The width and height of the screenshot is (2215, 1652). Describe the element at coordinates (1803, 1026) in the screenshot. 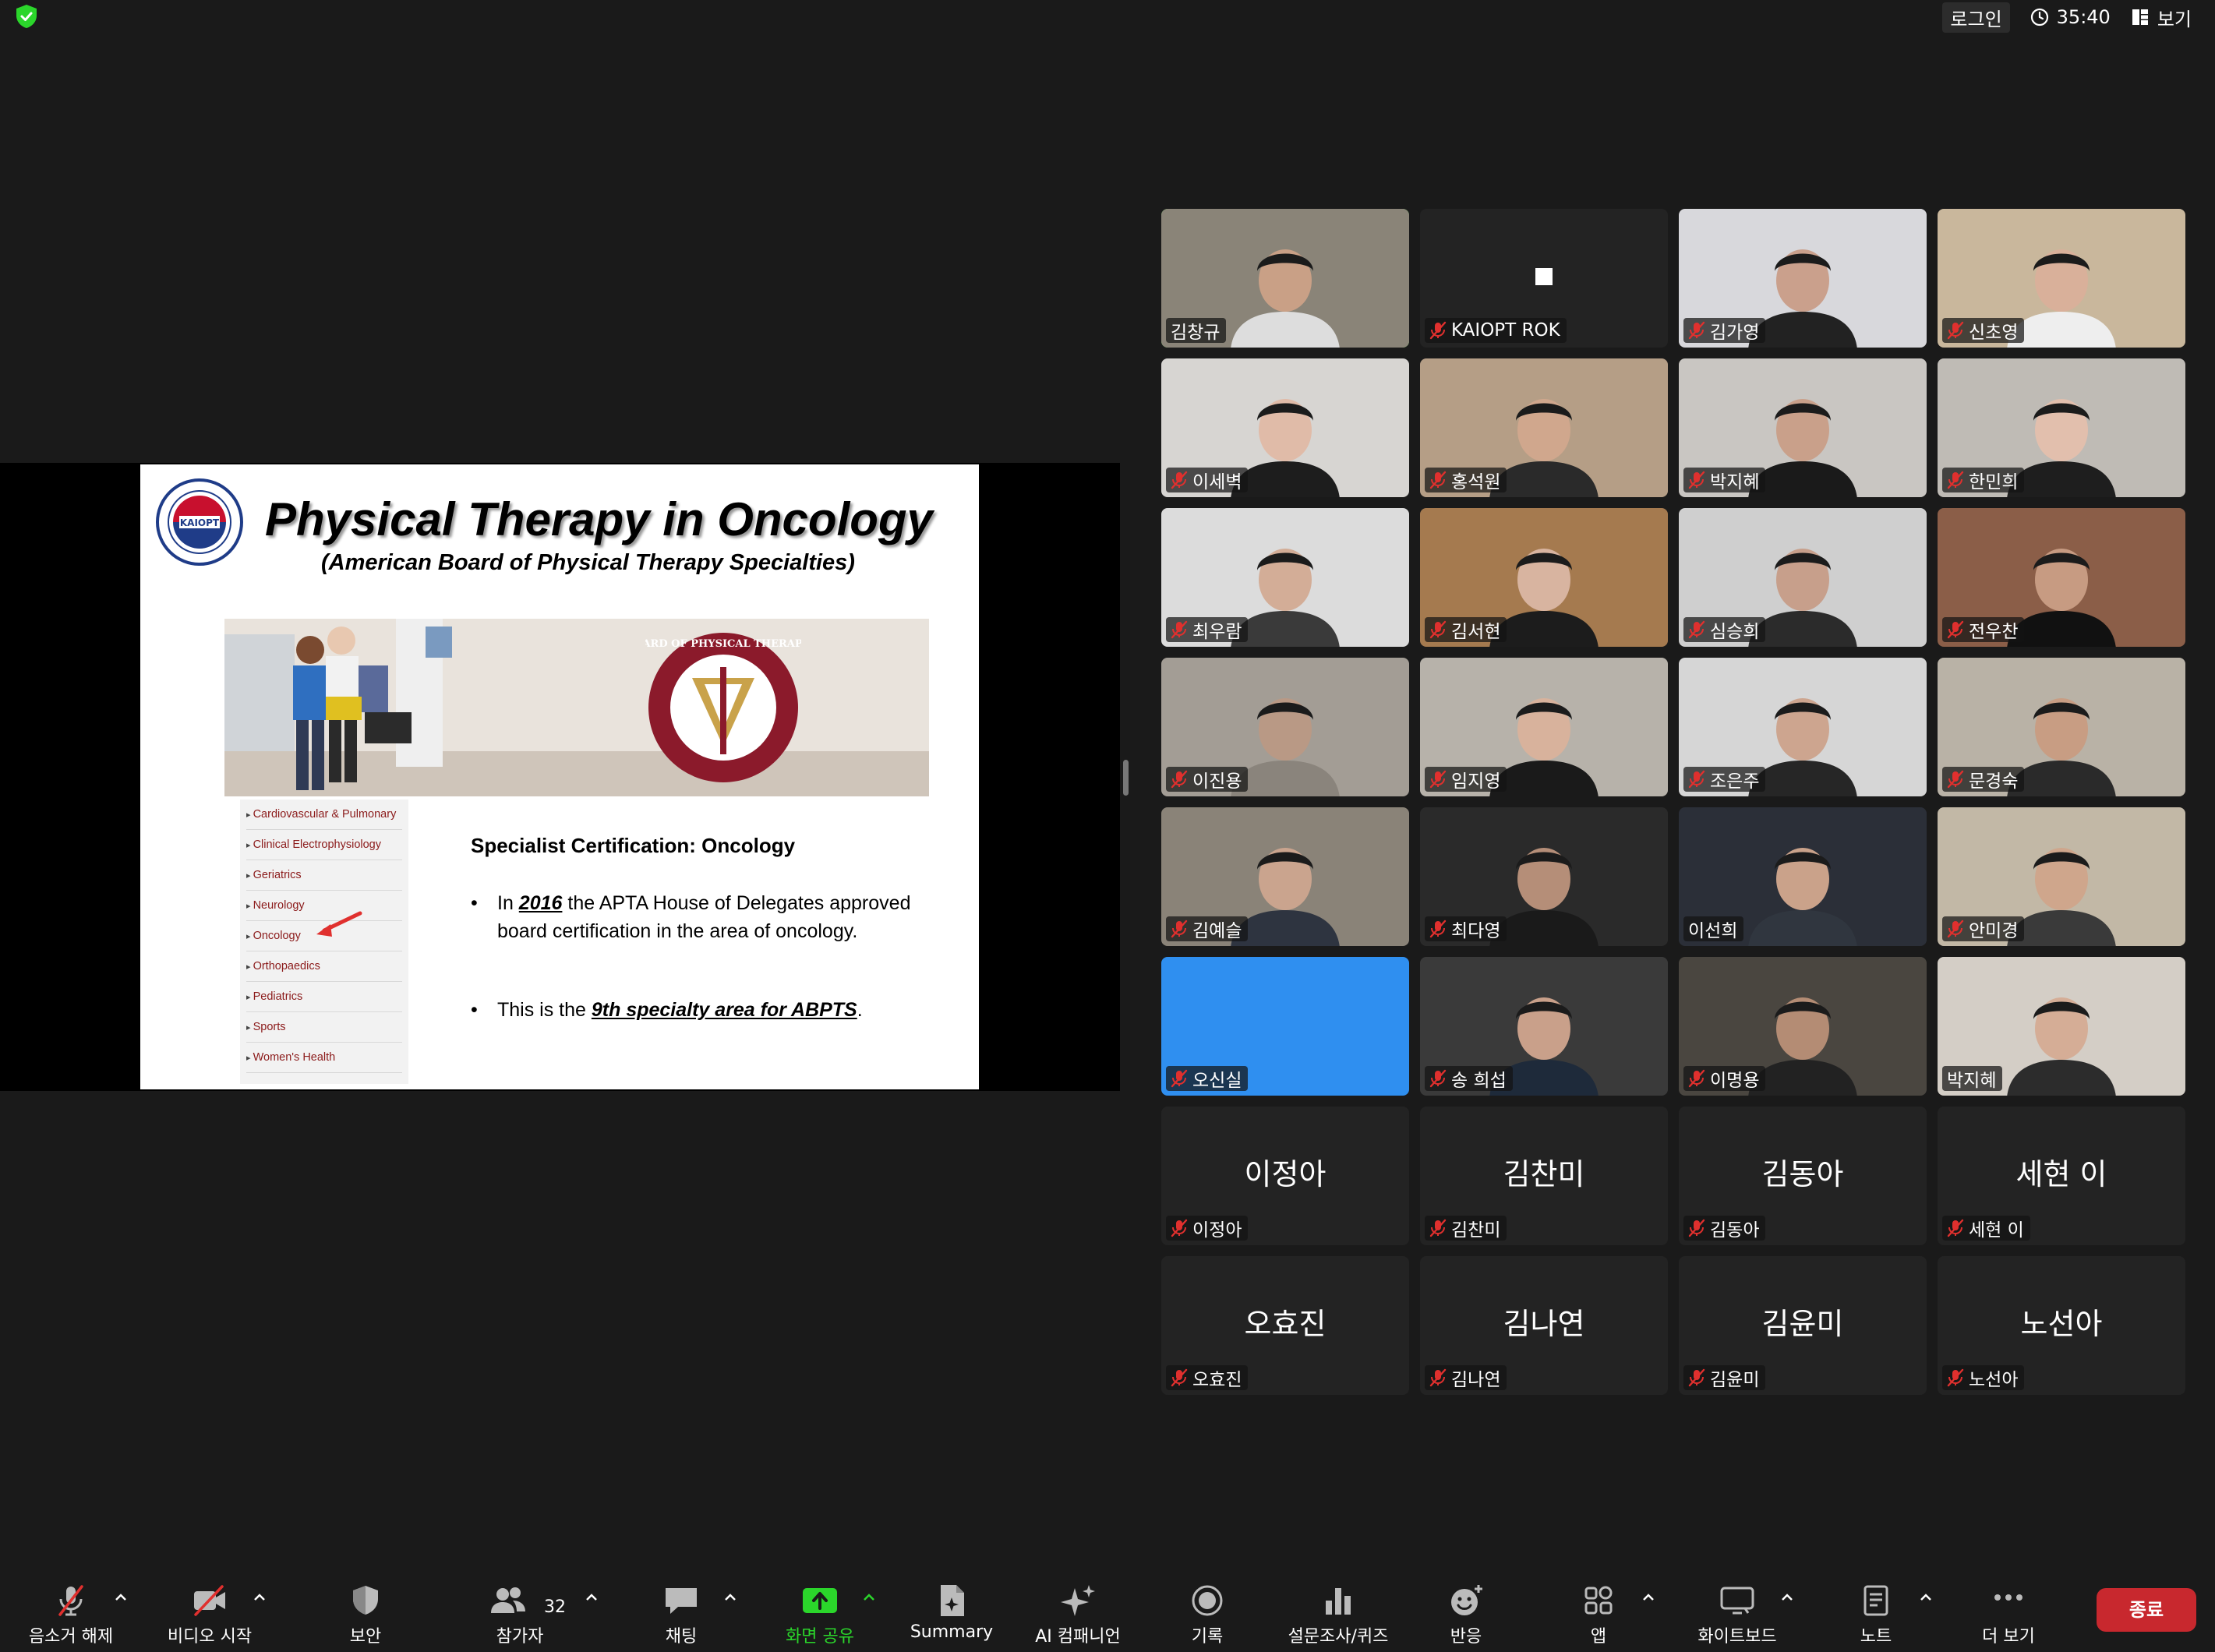

I see `participant-tile: 이명용` at that location.